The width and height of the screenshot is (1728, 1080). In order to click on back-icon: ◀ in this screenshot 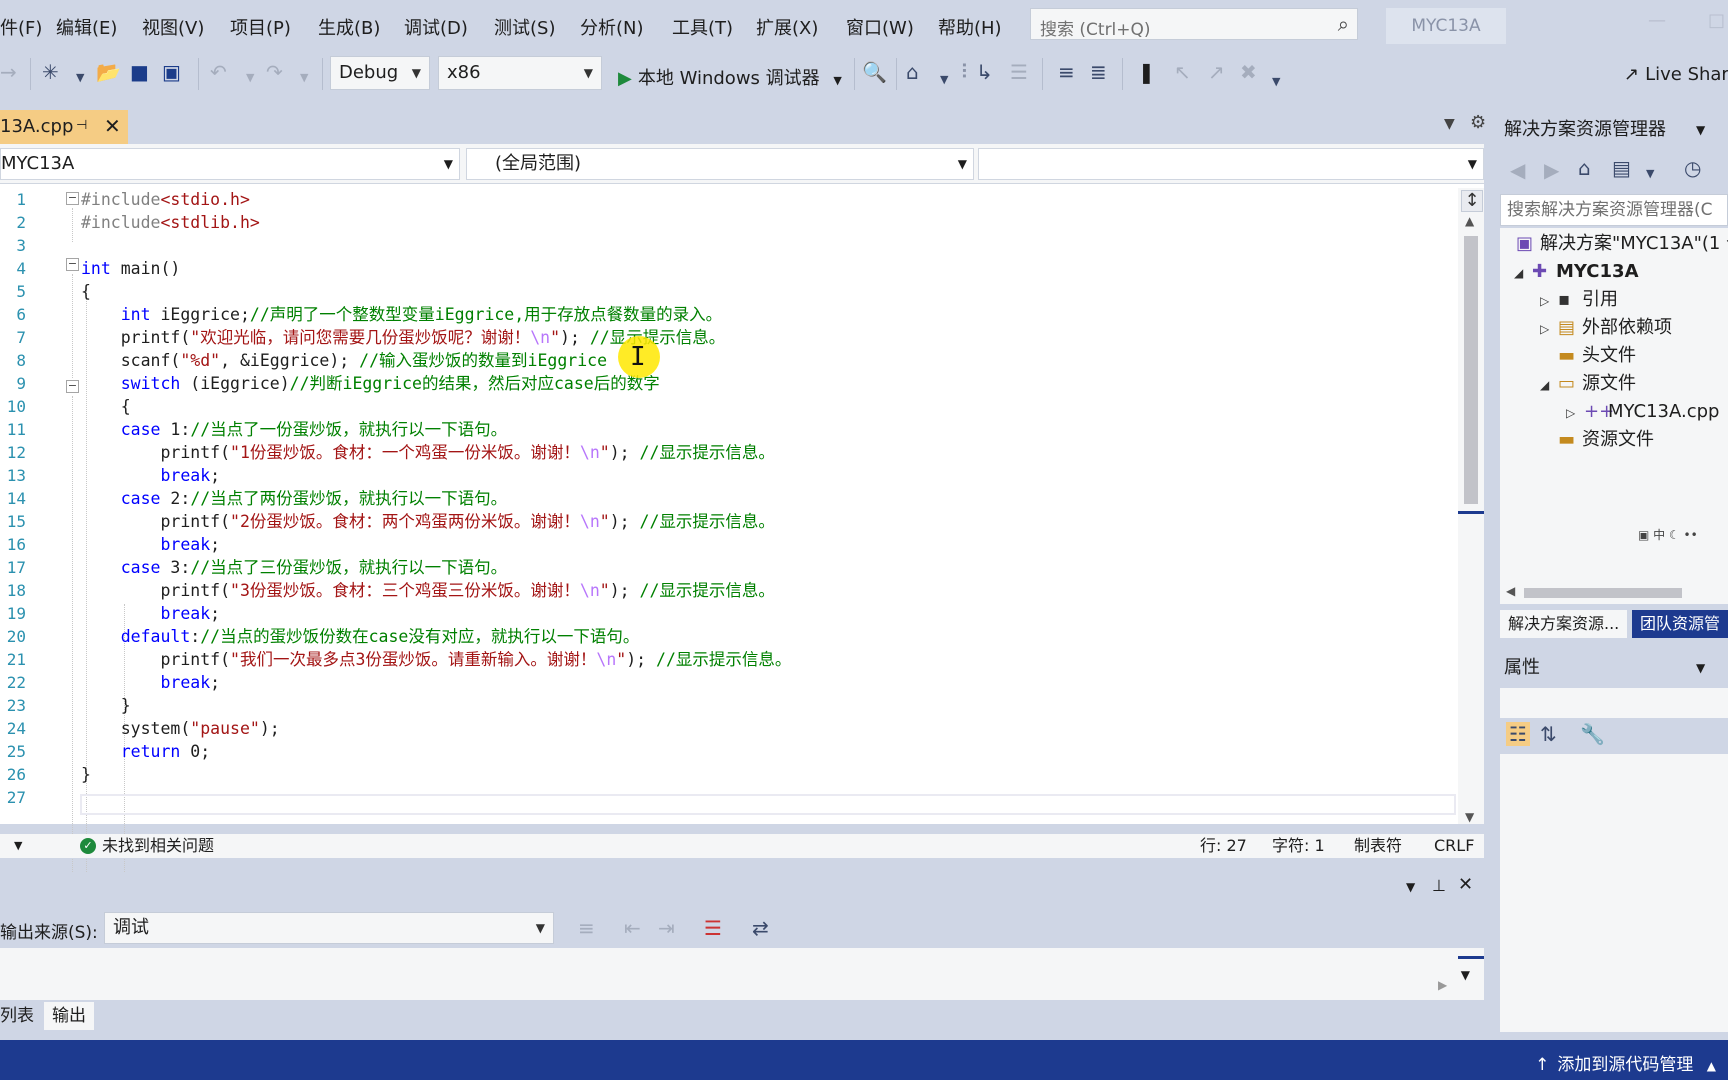, I will do `click(1517, 170)`.